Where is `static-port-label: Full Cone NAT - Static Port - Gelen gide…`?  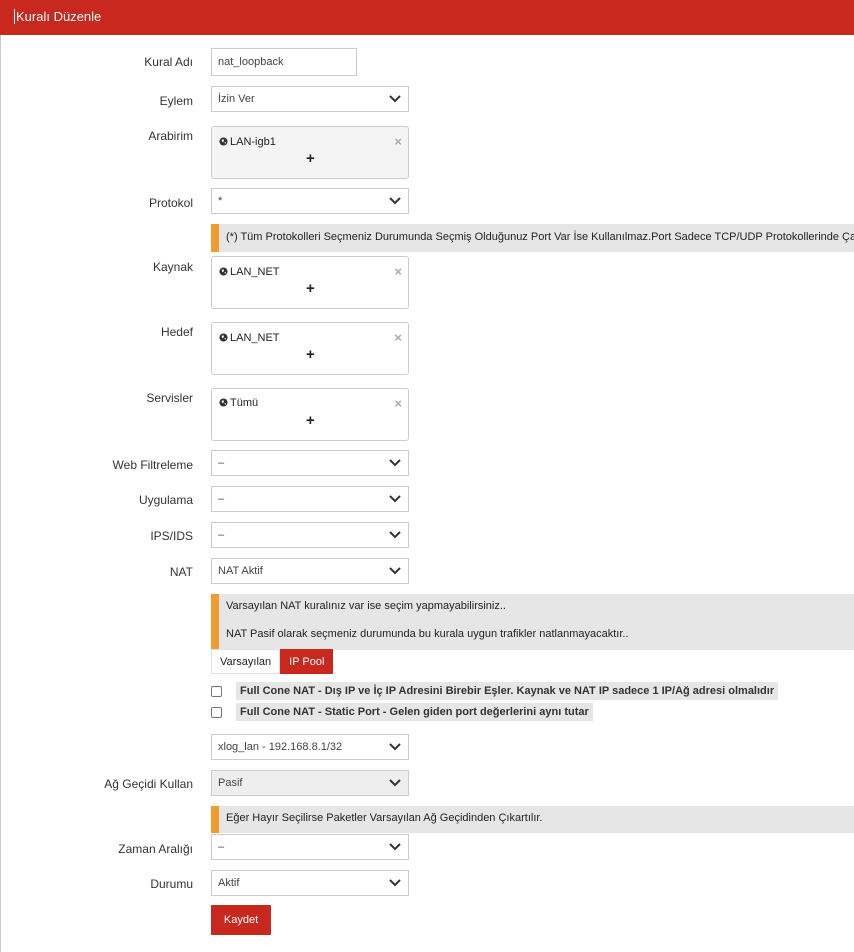 static-port-label: Full Cone NAT - Static Port - Gelen gide… is located at coordinates (414, 712).